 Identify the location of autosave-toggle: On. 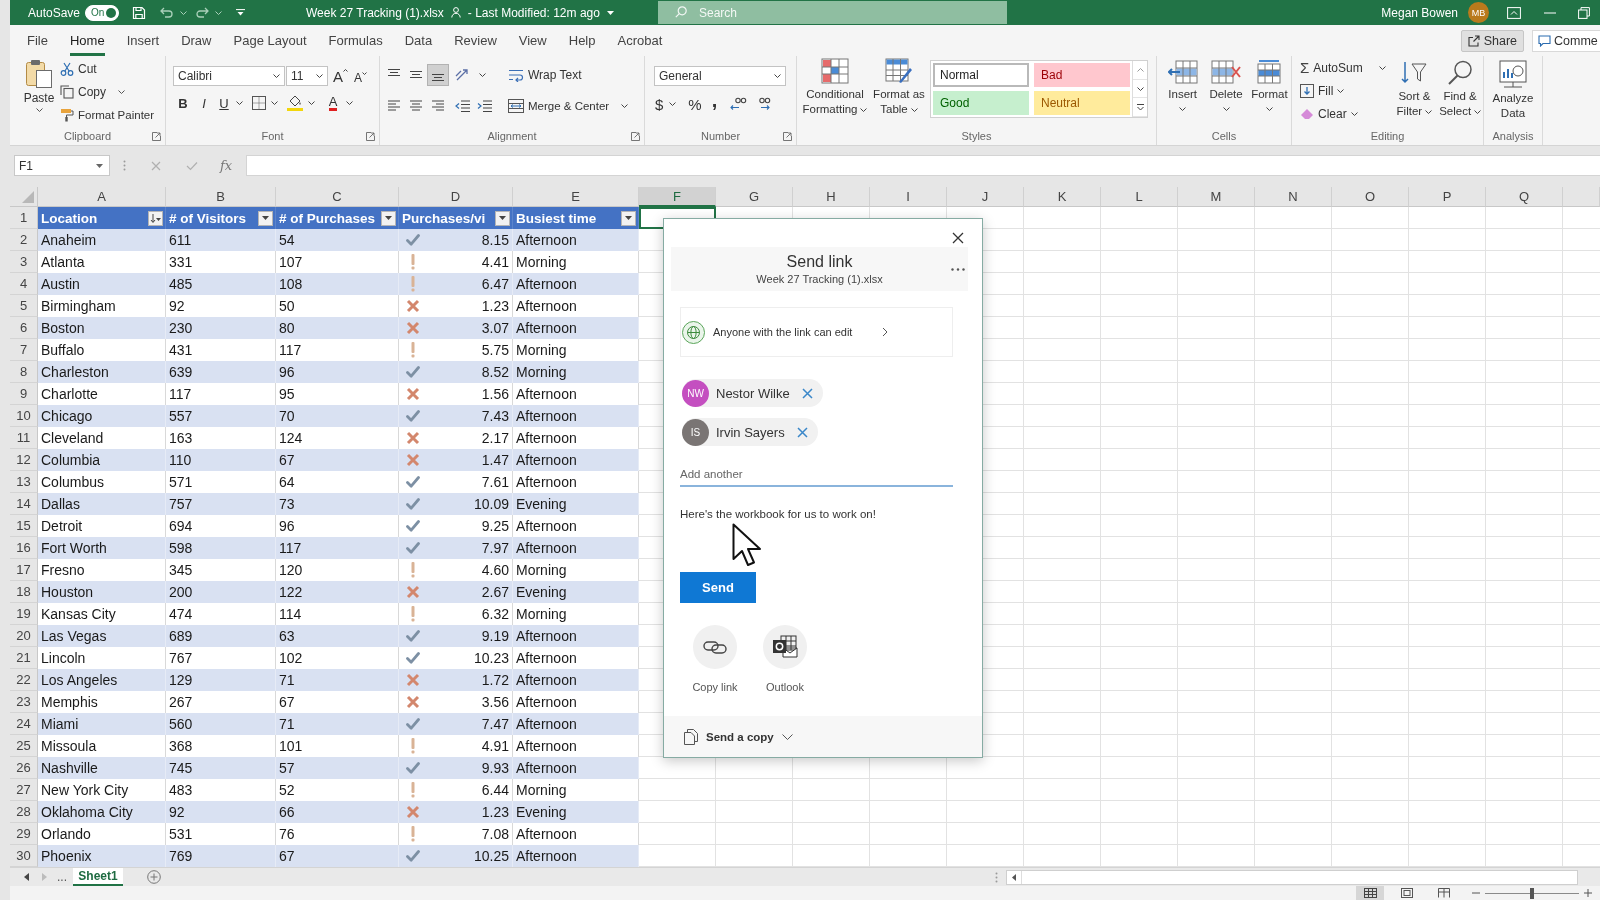
(102, 12).